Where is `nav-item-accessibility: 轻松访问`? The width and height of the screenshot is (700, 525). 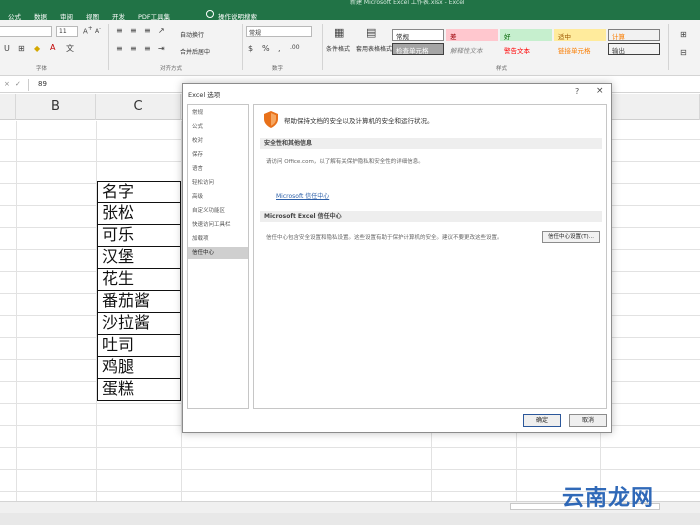 nav-item-accessibility: 轻松访问 is located at coordinates (218, 183).